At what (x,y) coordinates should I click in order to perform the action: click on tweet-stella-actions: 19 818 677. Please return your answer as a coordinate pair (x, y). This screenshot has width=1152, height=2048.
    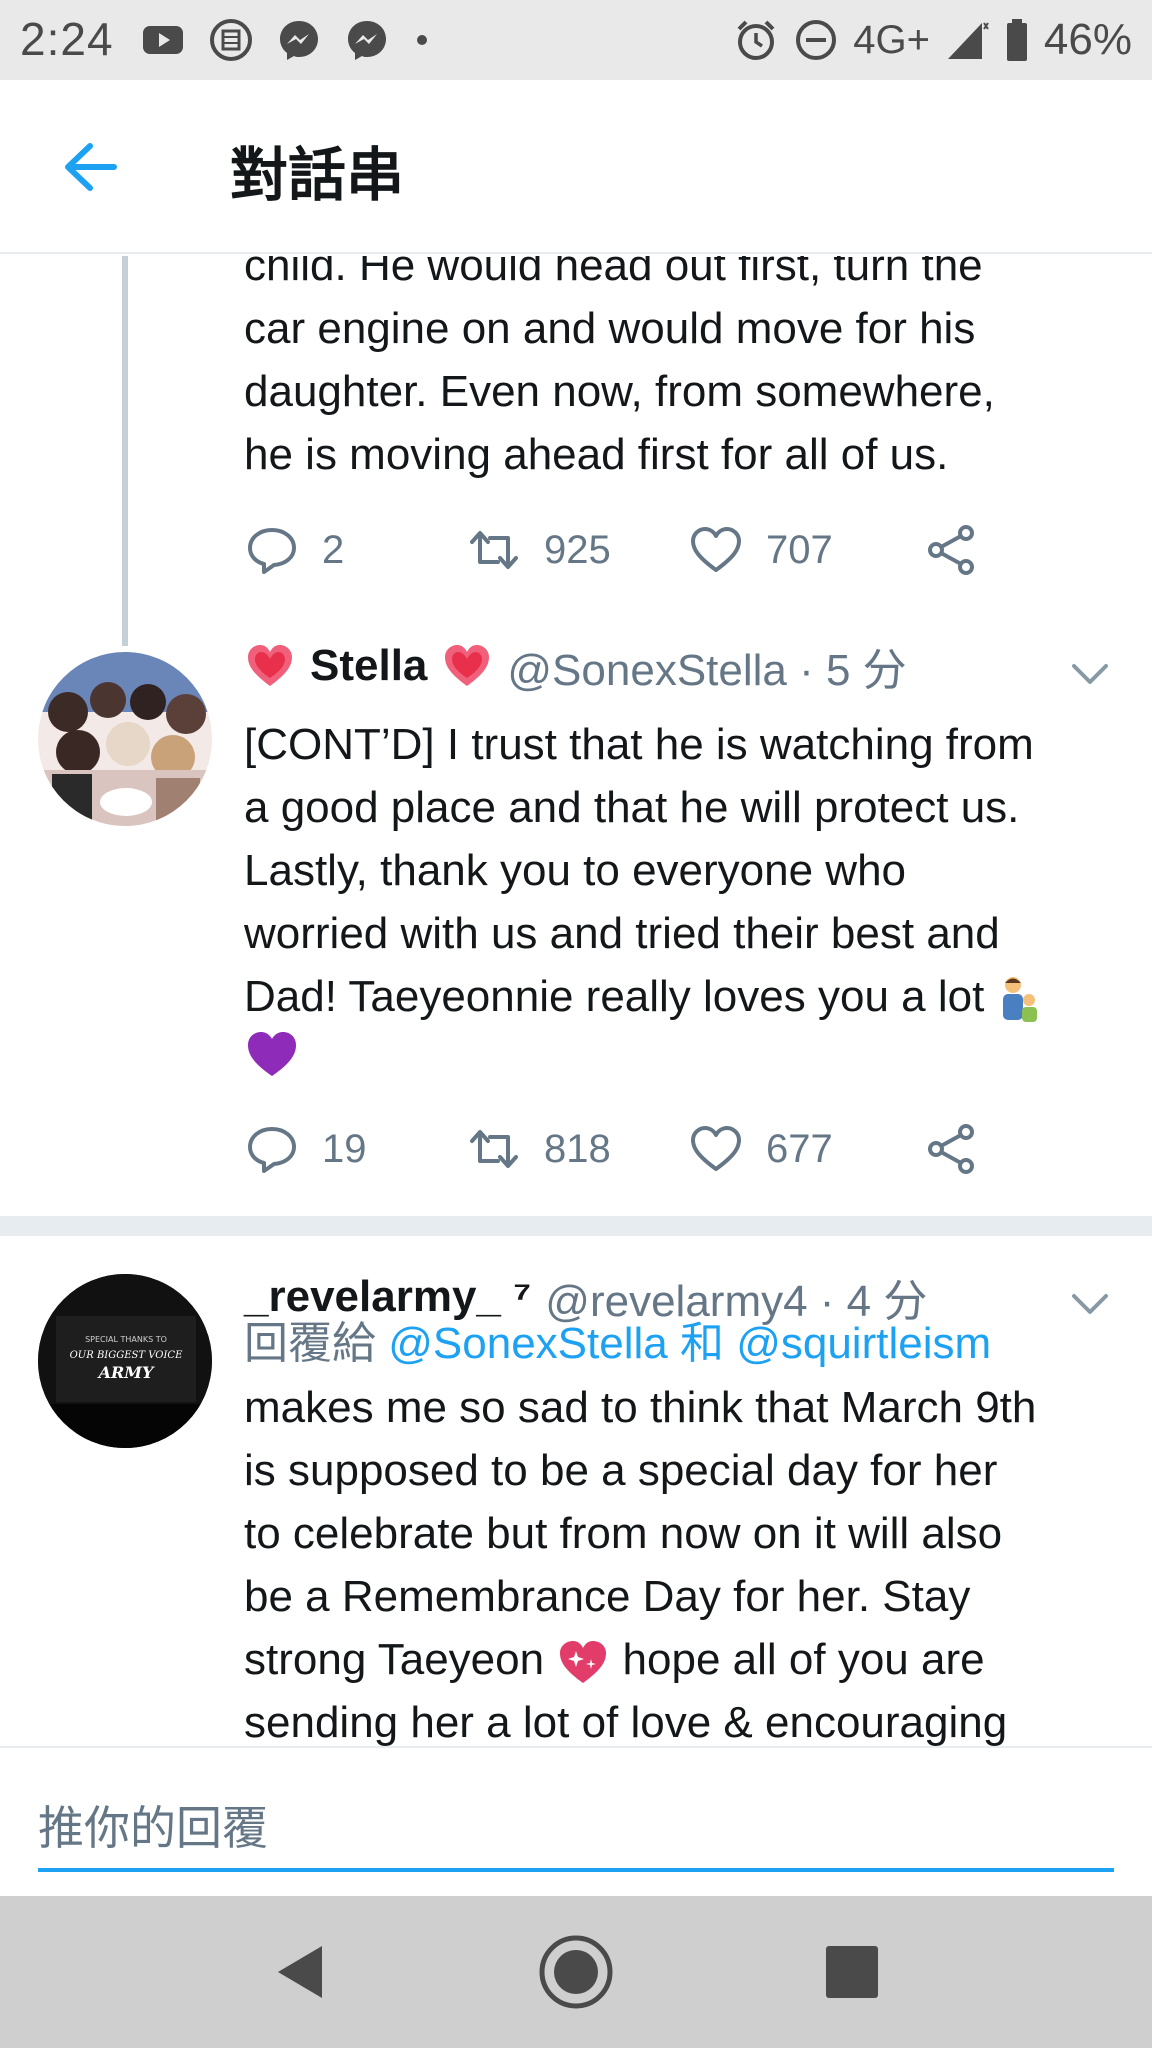
    Looking at the image, I should click on (634, 1149).